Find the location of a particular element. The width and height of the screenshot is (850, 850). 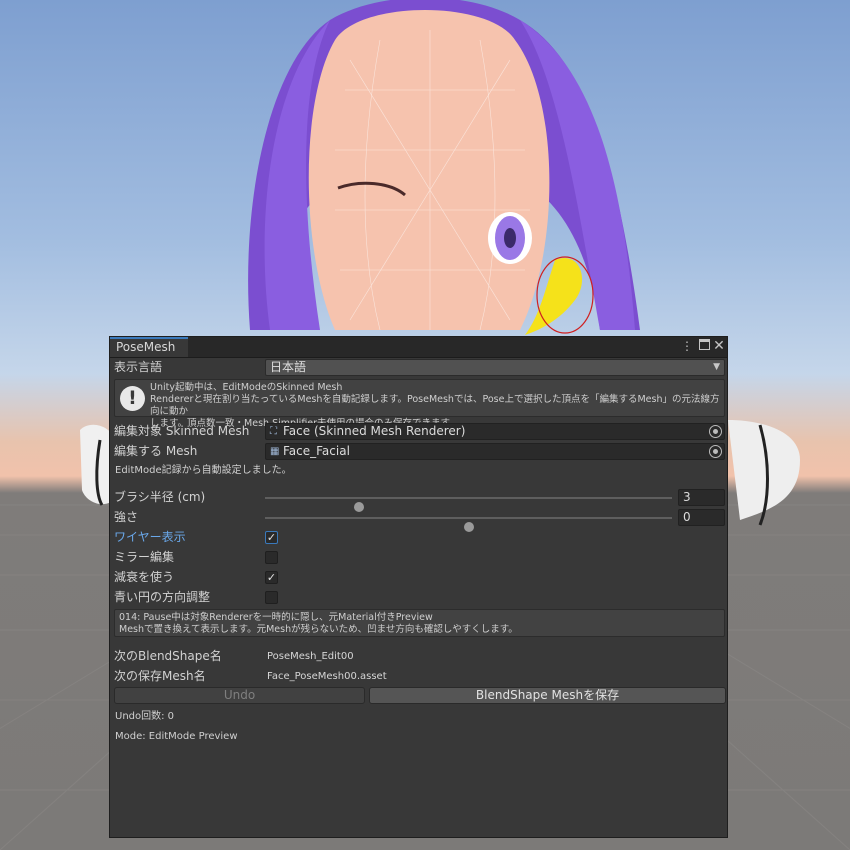

edit-mesh-label: 編集する Mesh is located at coordinates (156, 451).